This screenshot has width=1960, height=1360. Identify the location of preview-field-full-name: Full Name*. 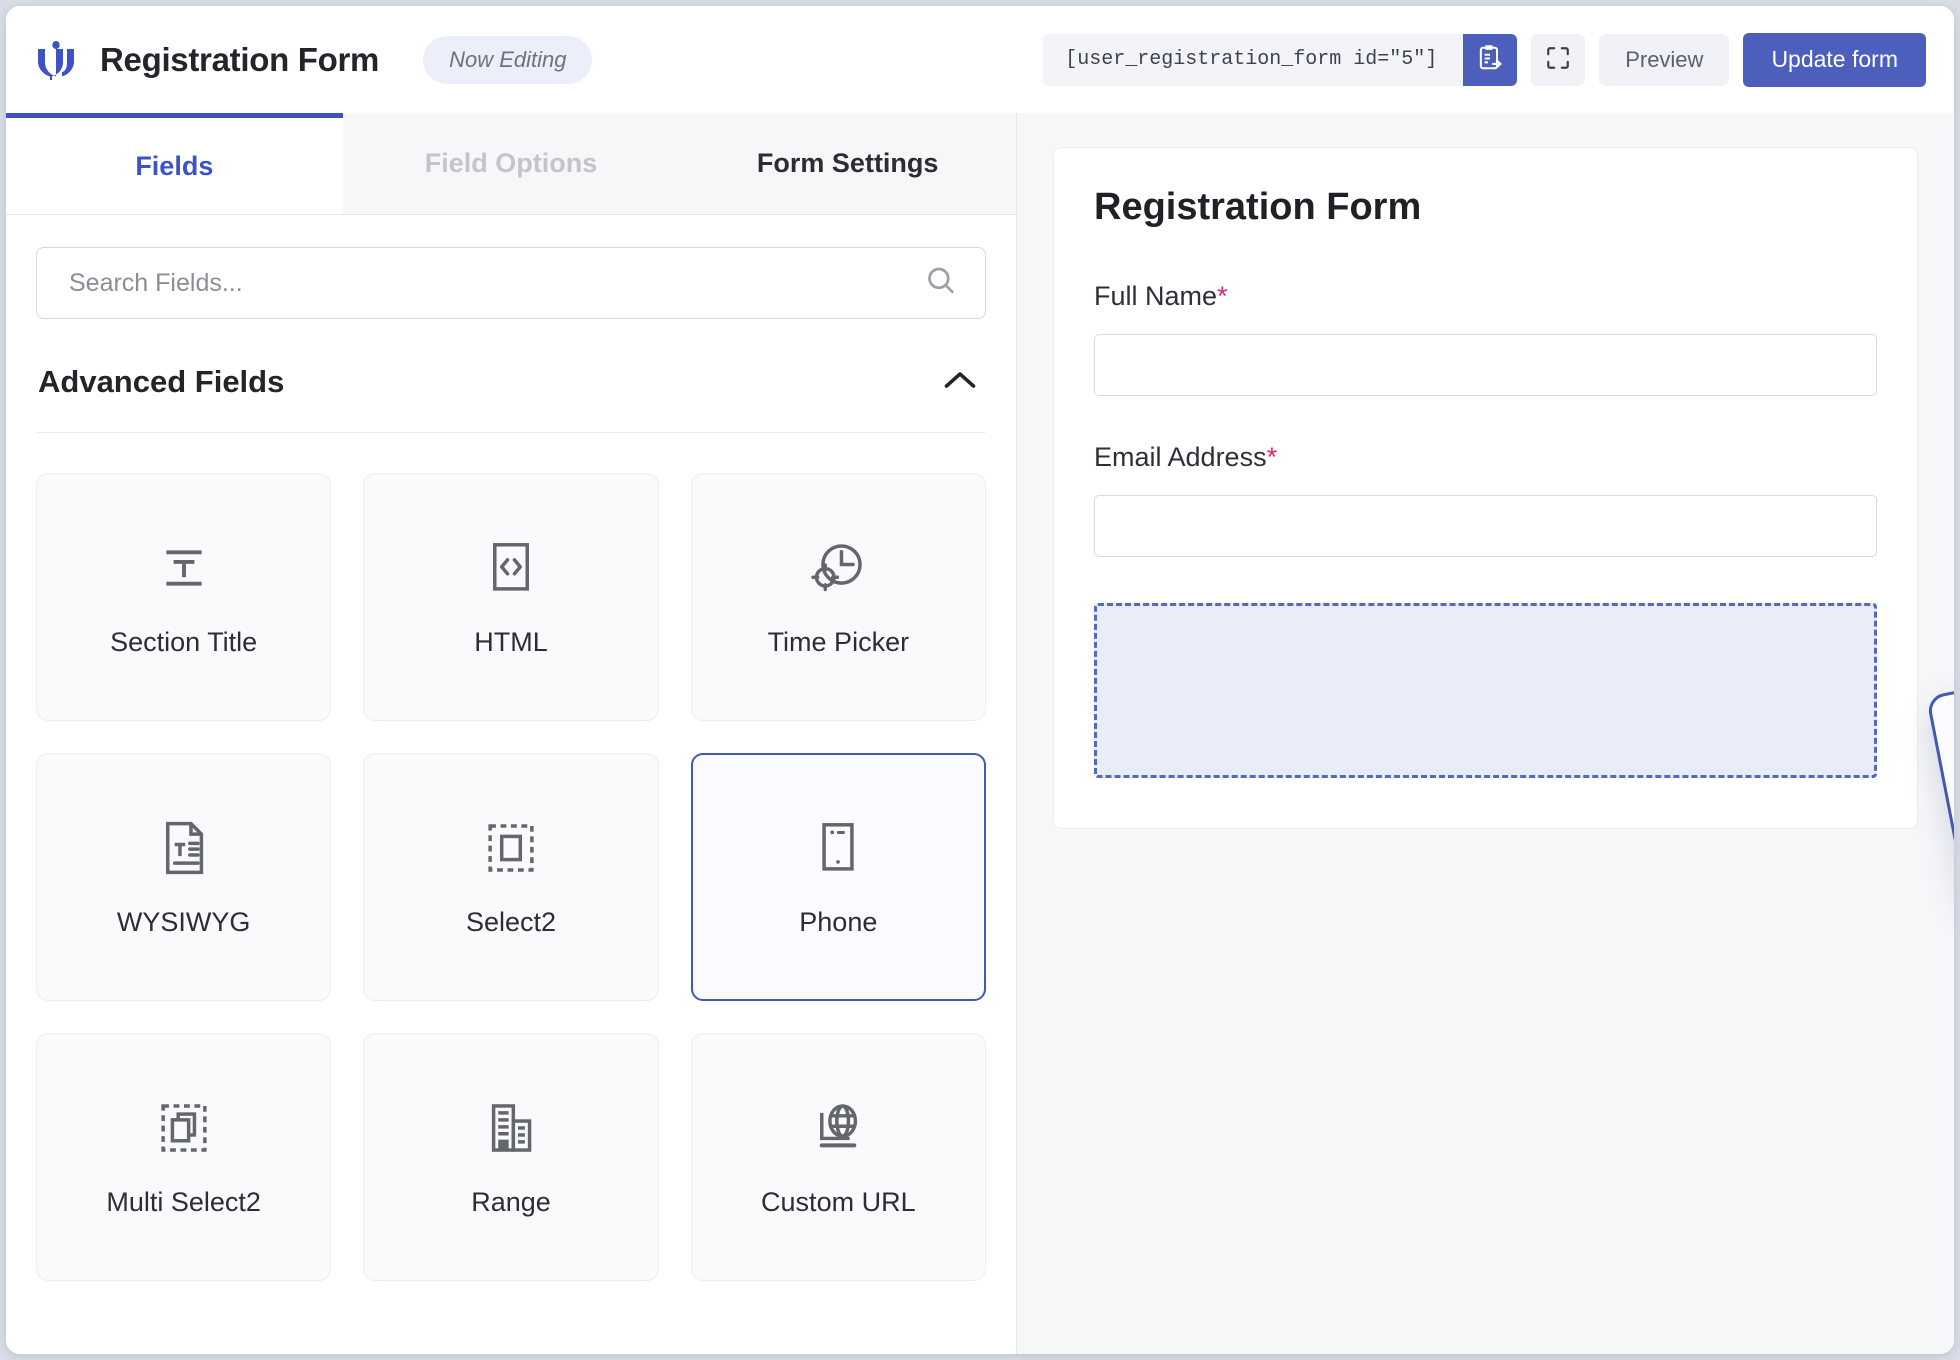
(1485, 361).